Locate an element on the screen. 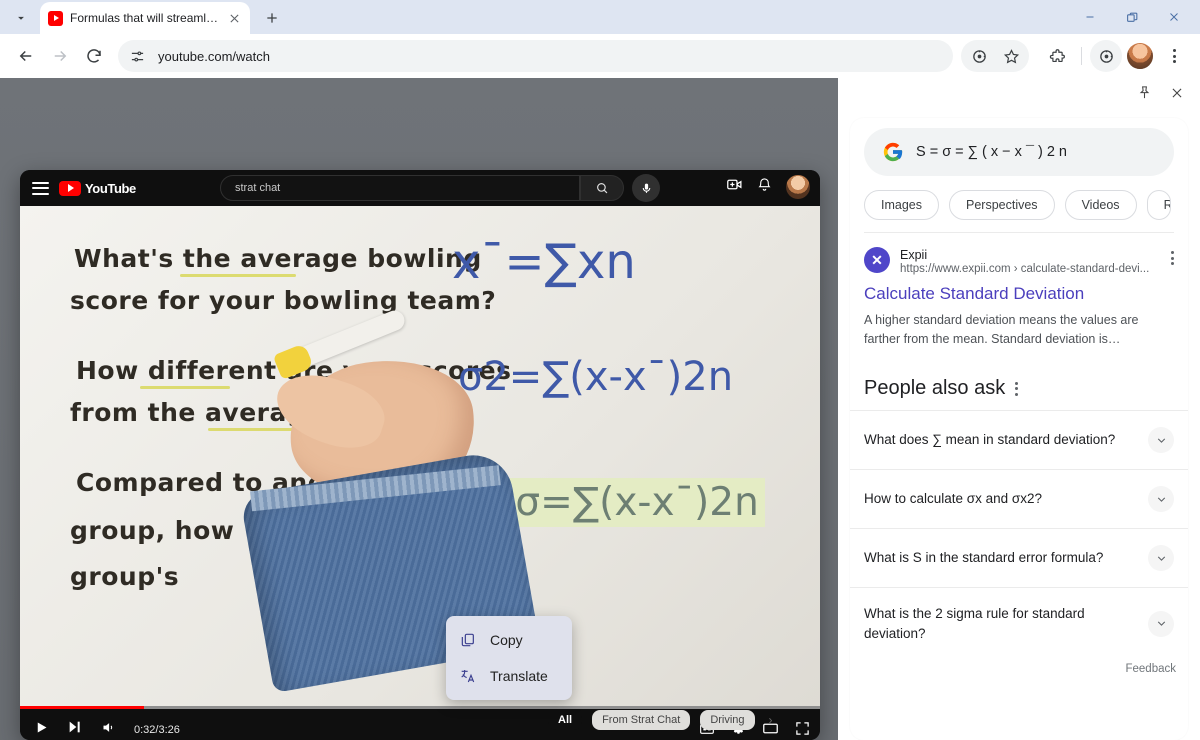 The width and height of the screenshot is (1200, 740). context-menu-copy-label: Copy is located at coordinates (506, 640).